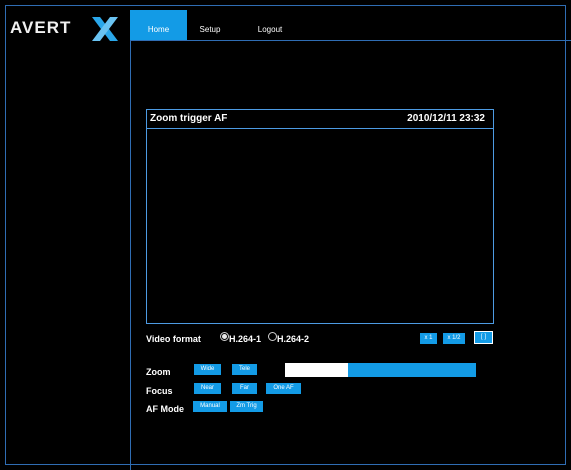  I want to click on video-datetime: 2010/12/11 23:32, so click(446, 118).